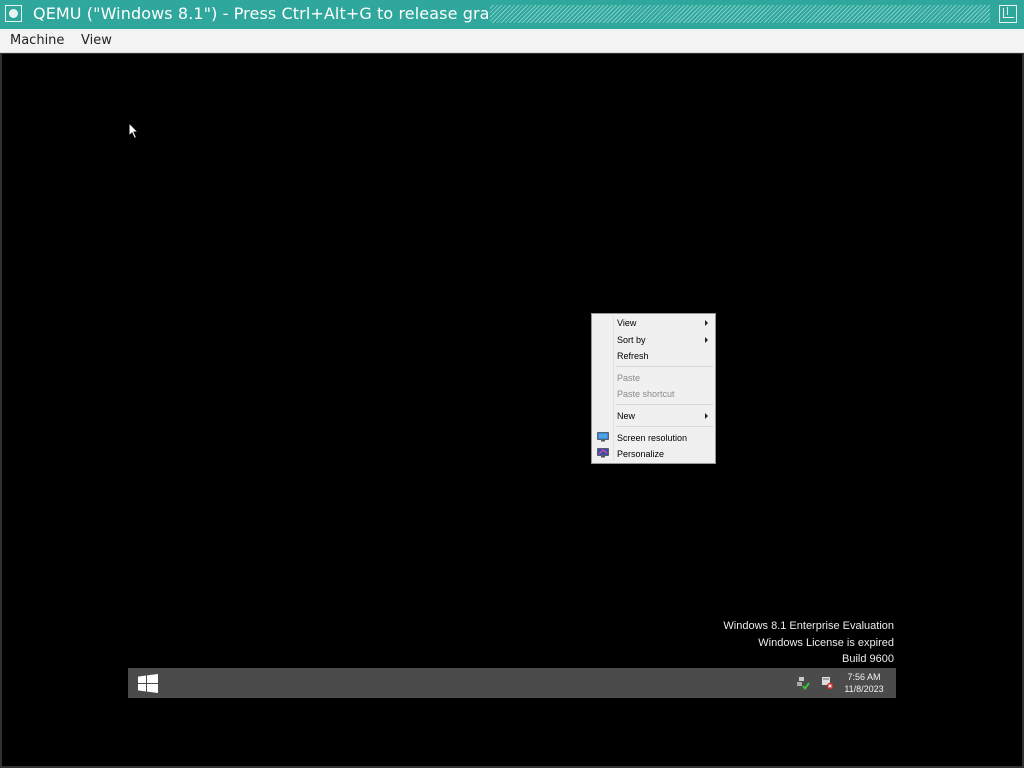 The image size is (1024, 768). Describe the element at coordinates (803, 683) in the screenshot. I see `network-icon` at that location.